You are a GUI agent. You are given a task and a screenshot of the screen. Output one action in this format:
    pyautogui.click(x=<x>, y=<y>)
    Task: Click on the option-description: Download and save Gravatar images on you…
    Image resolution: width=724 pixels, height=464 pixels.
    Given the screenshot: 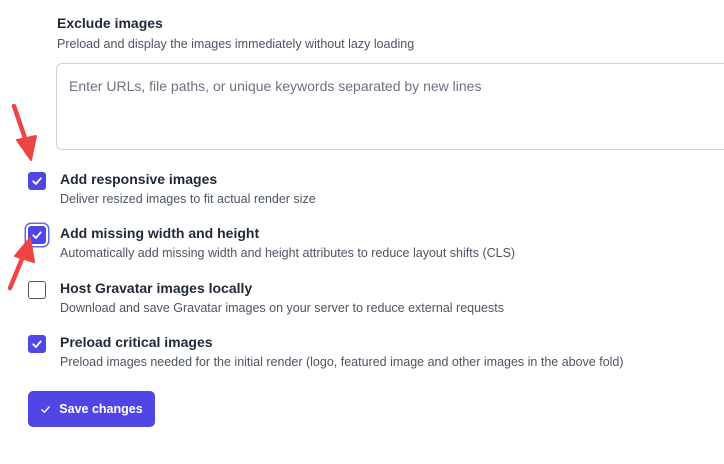 What is the action you would take?
    pyautogui.click(x=282, y=308)
    